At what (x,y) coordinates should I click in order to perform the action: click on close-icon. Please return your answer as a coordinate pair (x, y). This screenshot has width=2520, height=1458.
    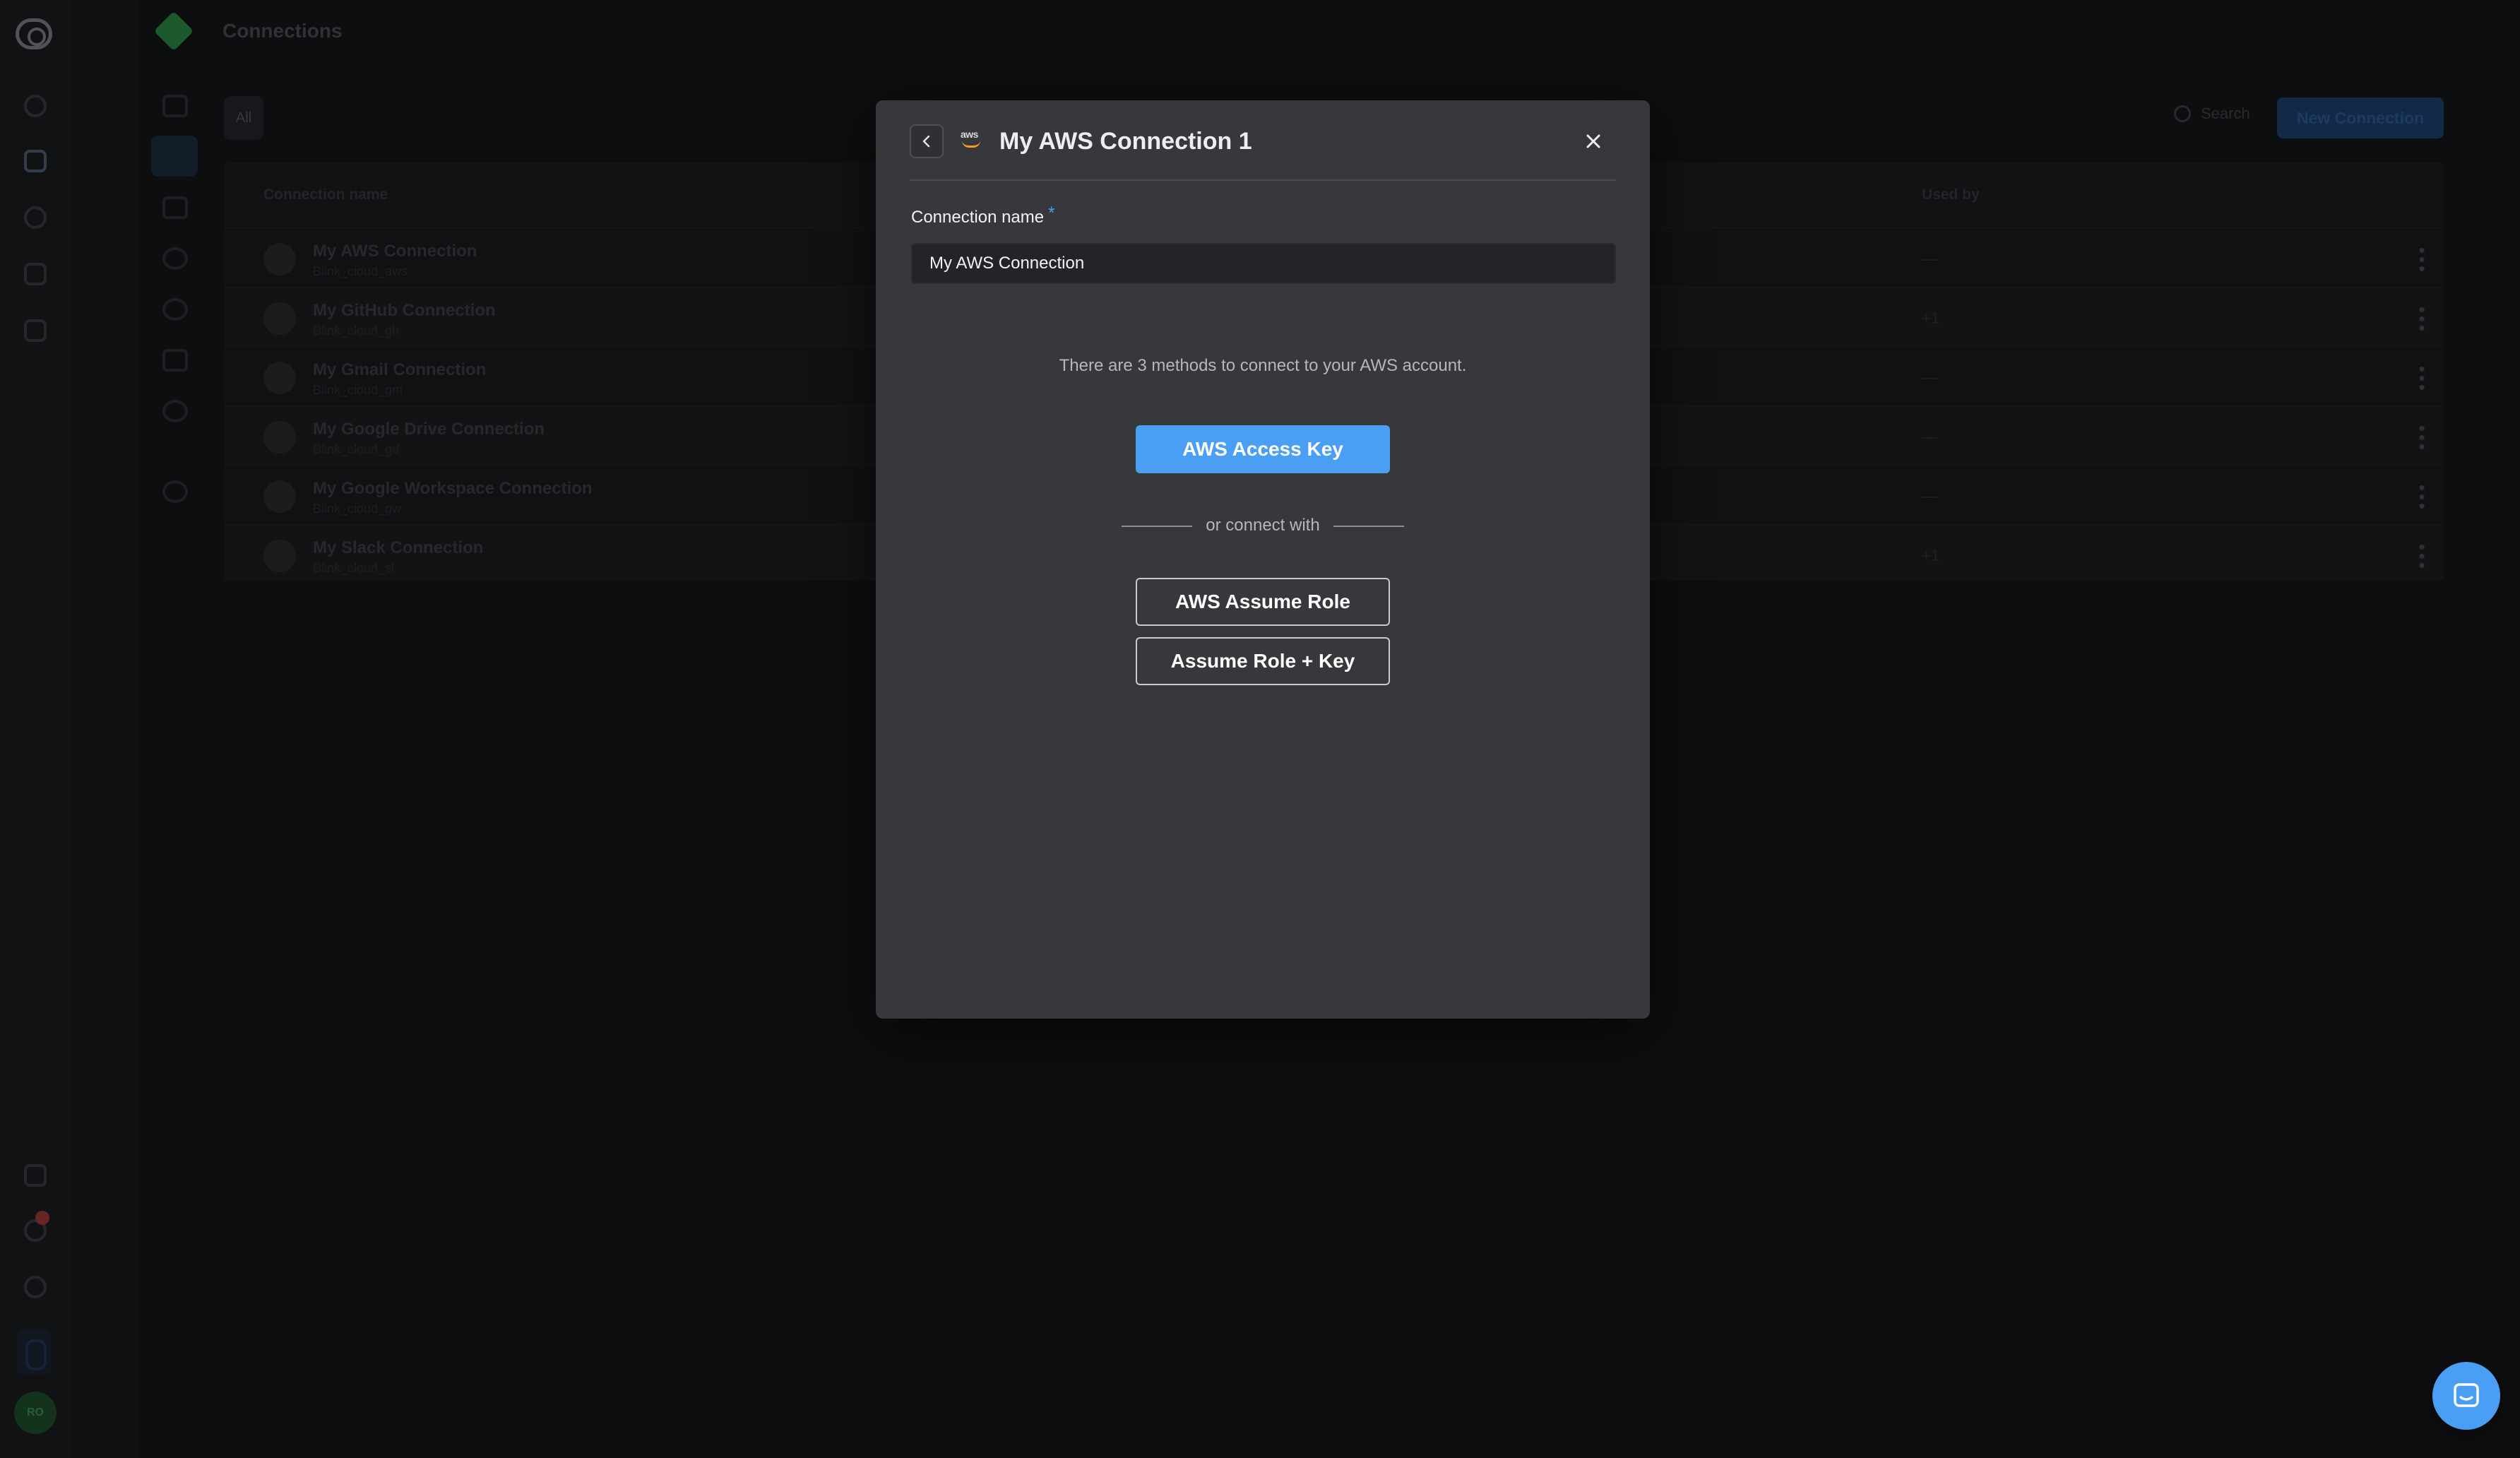
    Looking at the image, I should click on (1593, 141).